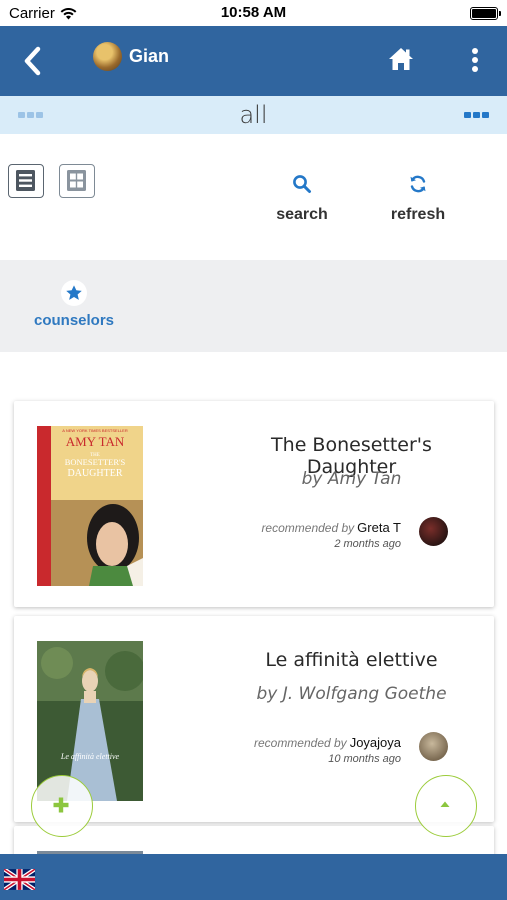 This screenshot has height=900, width=507. I want to click on filter-title: all, so click(253, 115).